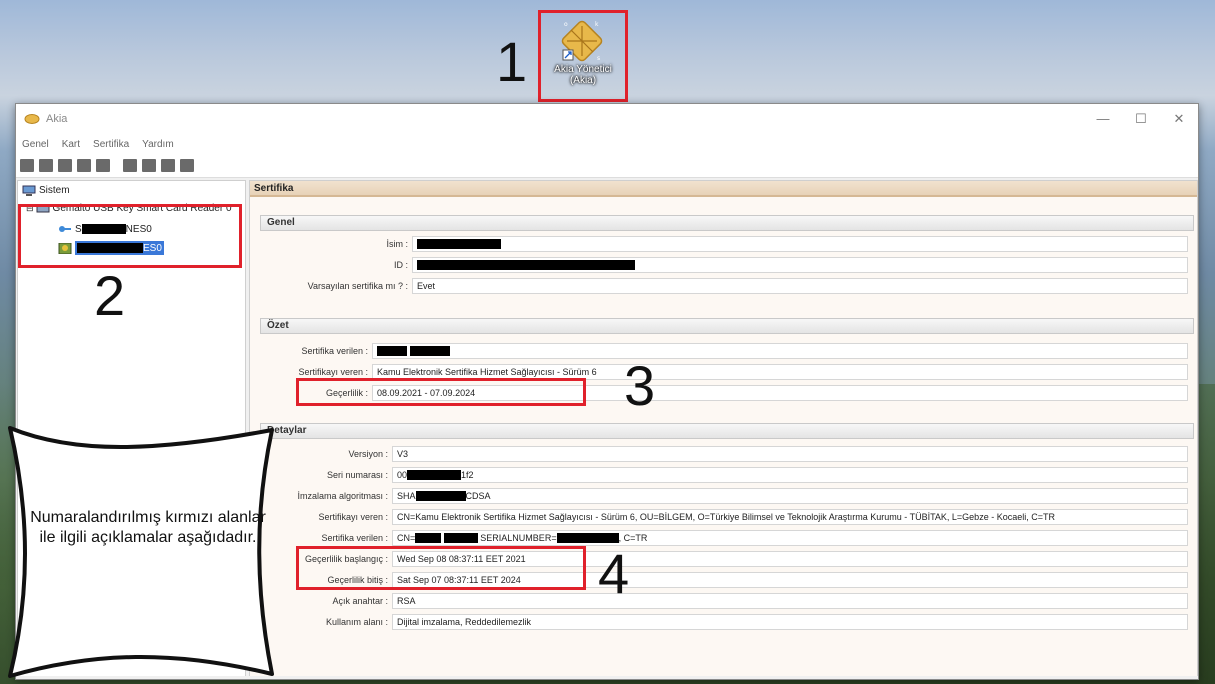 This screenshot has width=1215, height=684. I want to click on anahtar-field: RSA, so click(790, 600).